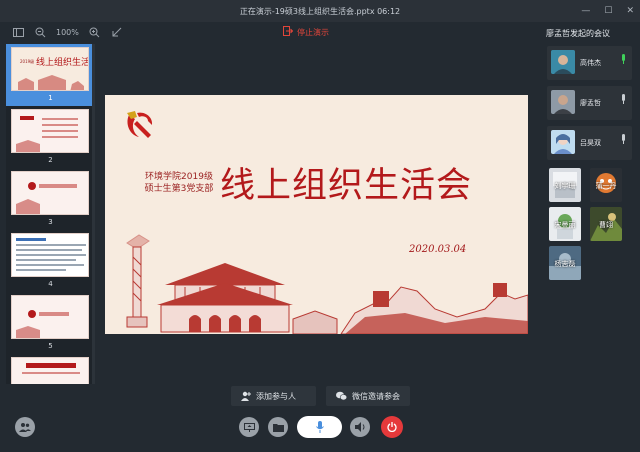 The image size is (640, 452). What do you see at coordinates (50, 160) in the screenshot?
I see `slide-number: 2` at bounding box center [50, 160].